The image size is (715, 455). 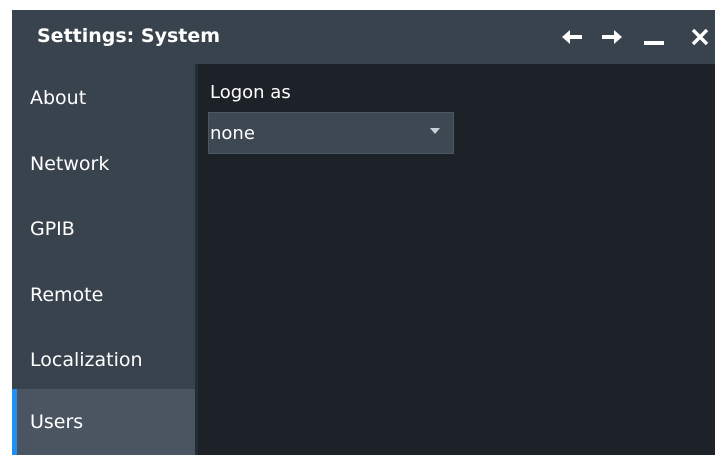 I want to click on back-button, so click(x=572, y=37).